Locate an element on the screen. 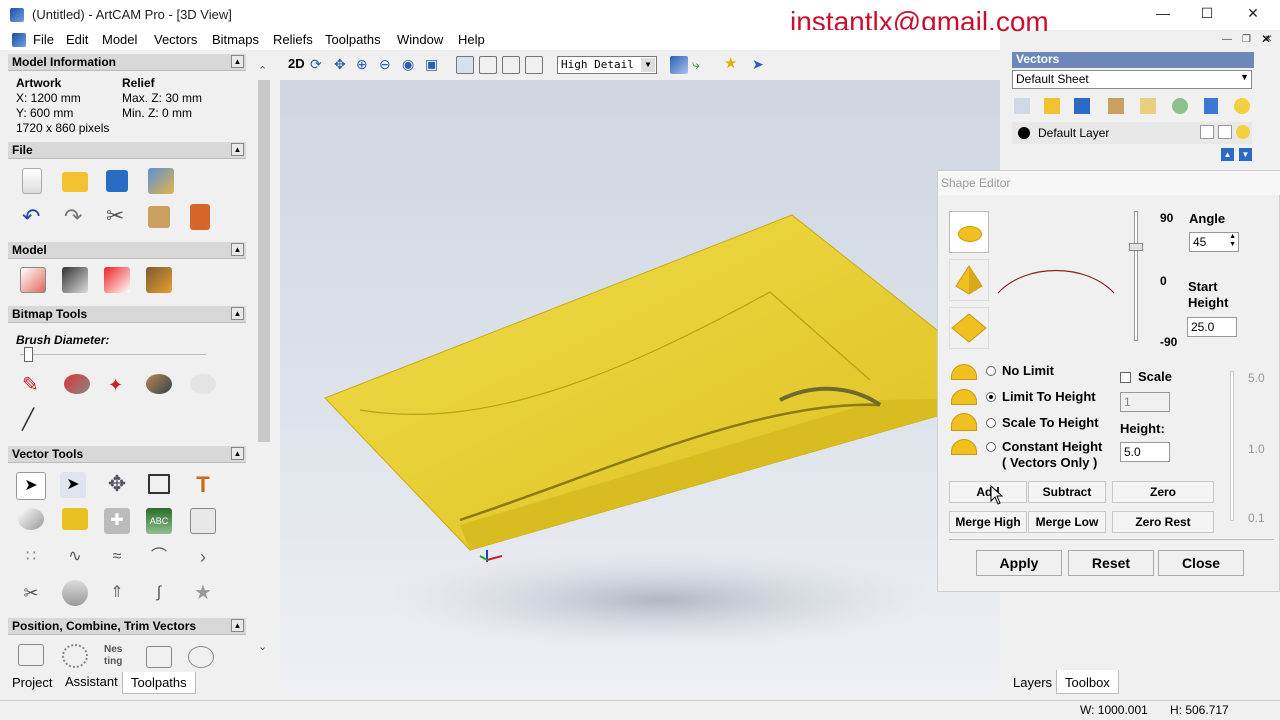  no-limit-label: No Limit is located at coordinates (1028, 370).